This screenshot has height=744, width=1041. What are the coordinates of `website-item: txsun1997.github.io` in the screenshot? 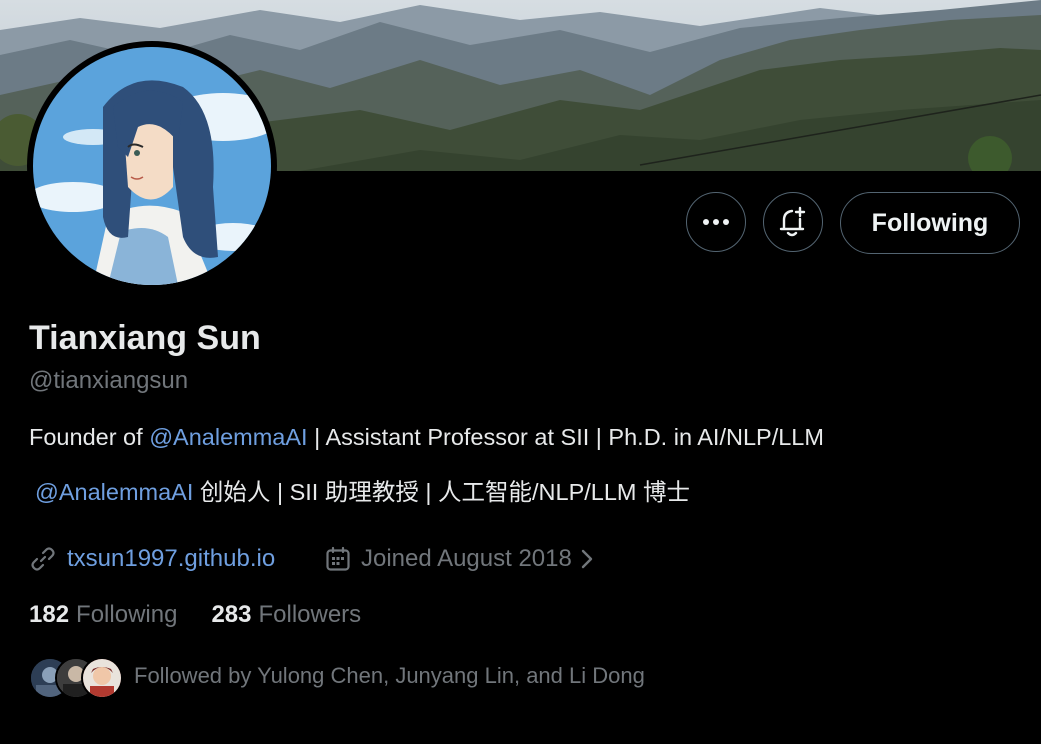 It's located at (152, 559).